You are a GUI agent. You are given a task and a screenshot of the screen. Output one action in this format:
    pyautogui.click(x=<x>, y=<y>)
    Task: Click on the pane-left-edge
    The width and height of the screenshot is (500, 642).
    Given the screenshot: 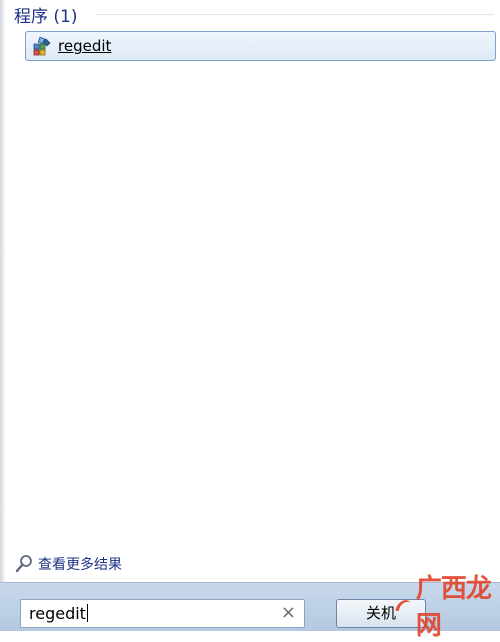 What is the action you would take?
    pyautogui.click(x=3, y=291)
    